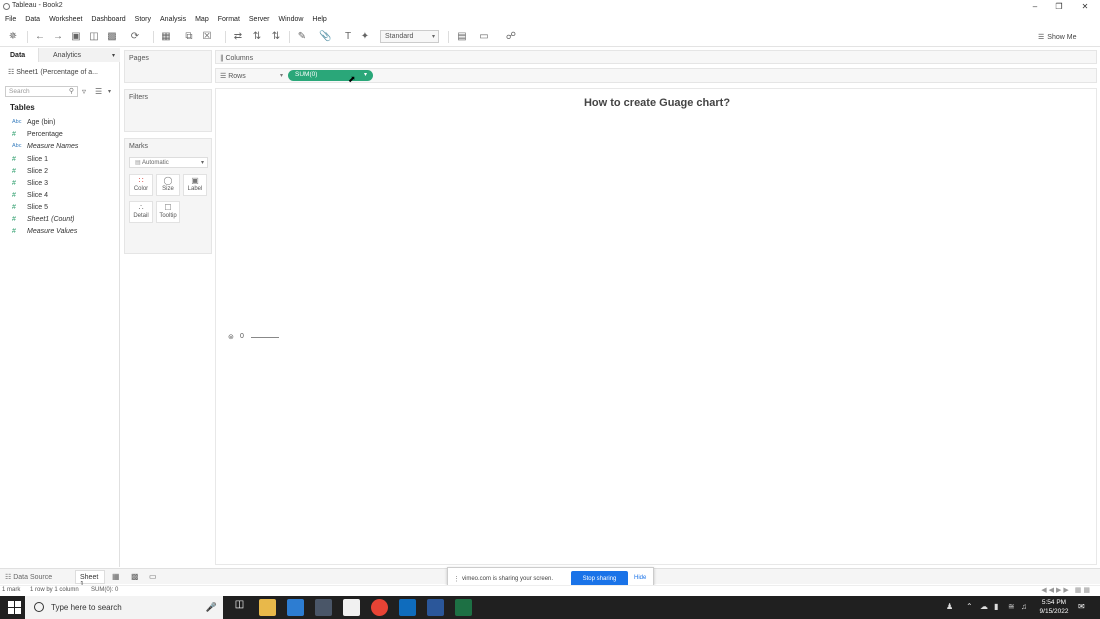 The height and width of the screenshot is (619, 1100). What do you see at coordinates (135, 37) in the screenshot?
I see `refresh-icon: ⟳` at bounding box center [135, 37].